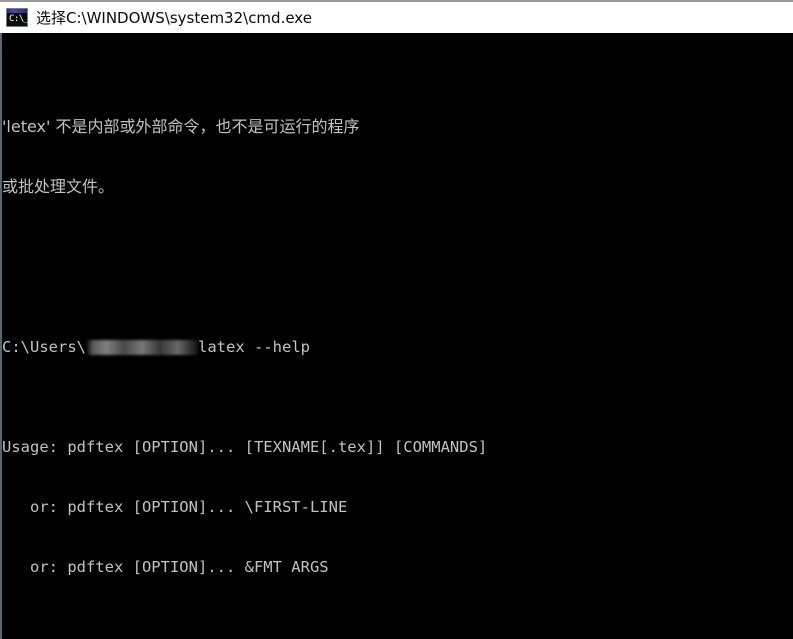  I want to click on prompt-path: C:\Users\, so click(44, 347).